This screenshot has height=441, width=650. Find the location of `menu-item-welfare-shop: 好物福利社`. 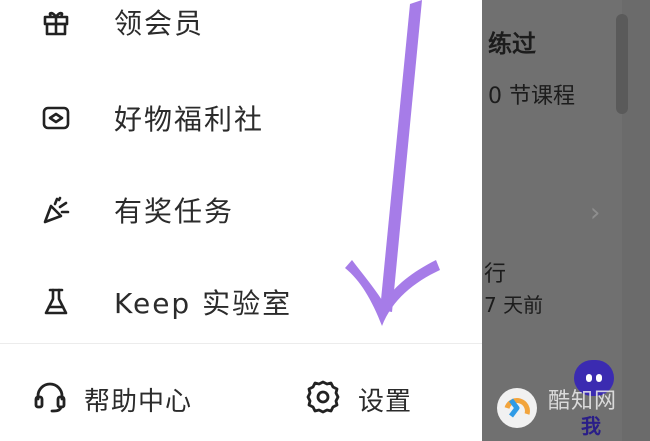

menu-item-welfare-shop: 好物福利社 is located at coordinates (241, 118).